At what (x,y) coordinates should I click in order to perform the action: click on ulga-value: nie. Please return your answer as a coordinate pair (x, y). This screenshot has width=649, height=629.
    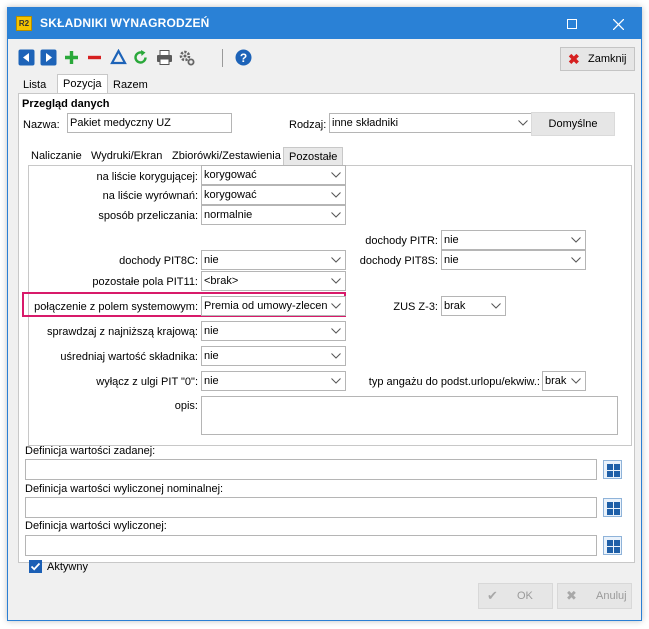
    Looking at the image, I should click on (211, 381).